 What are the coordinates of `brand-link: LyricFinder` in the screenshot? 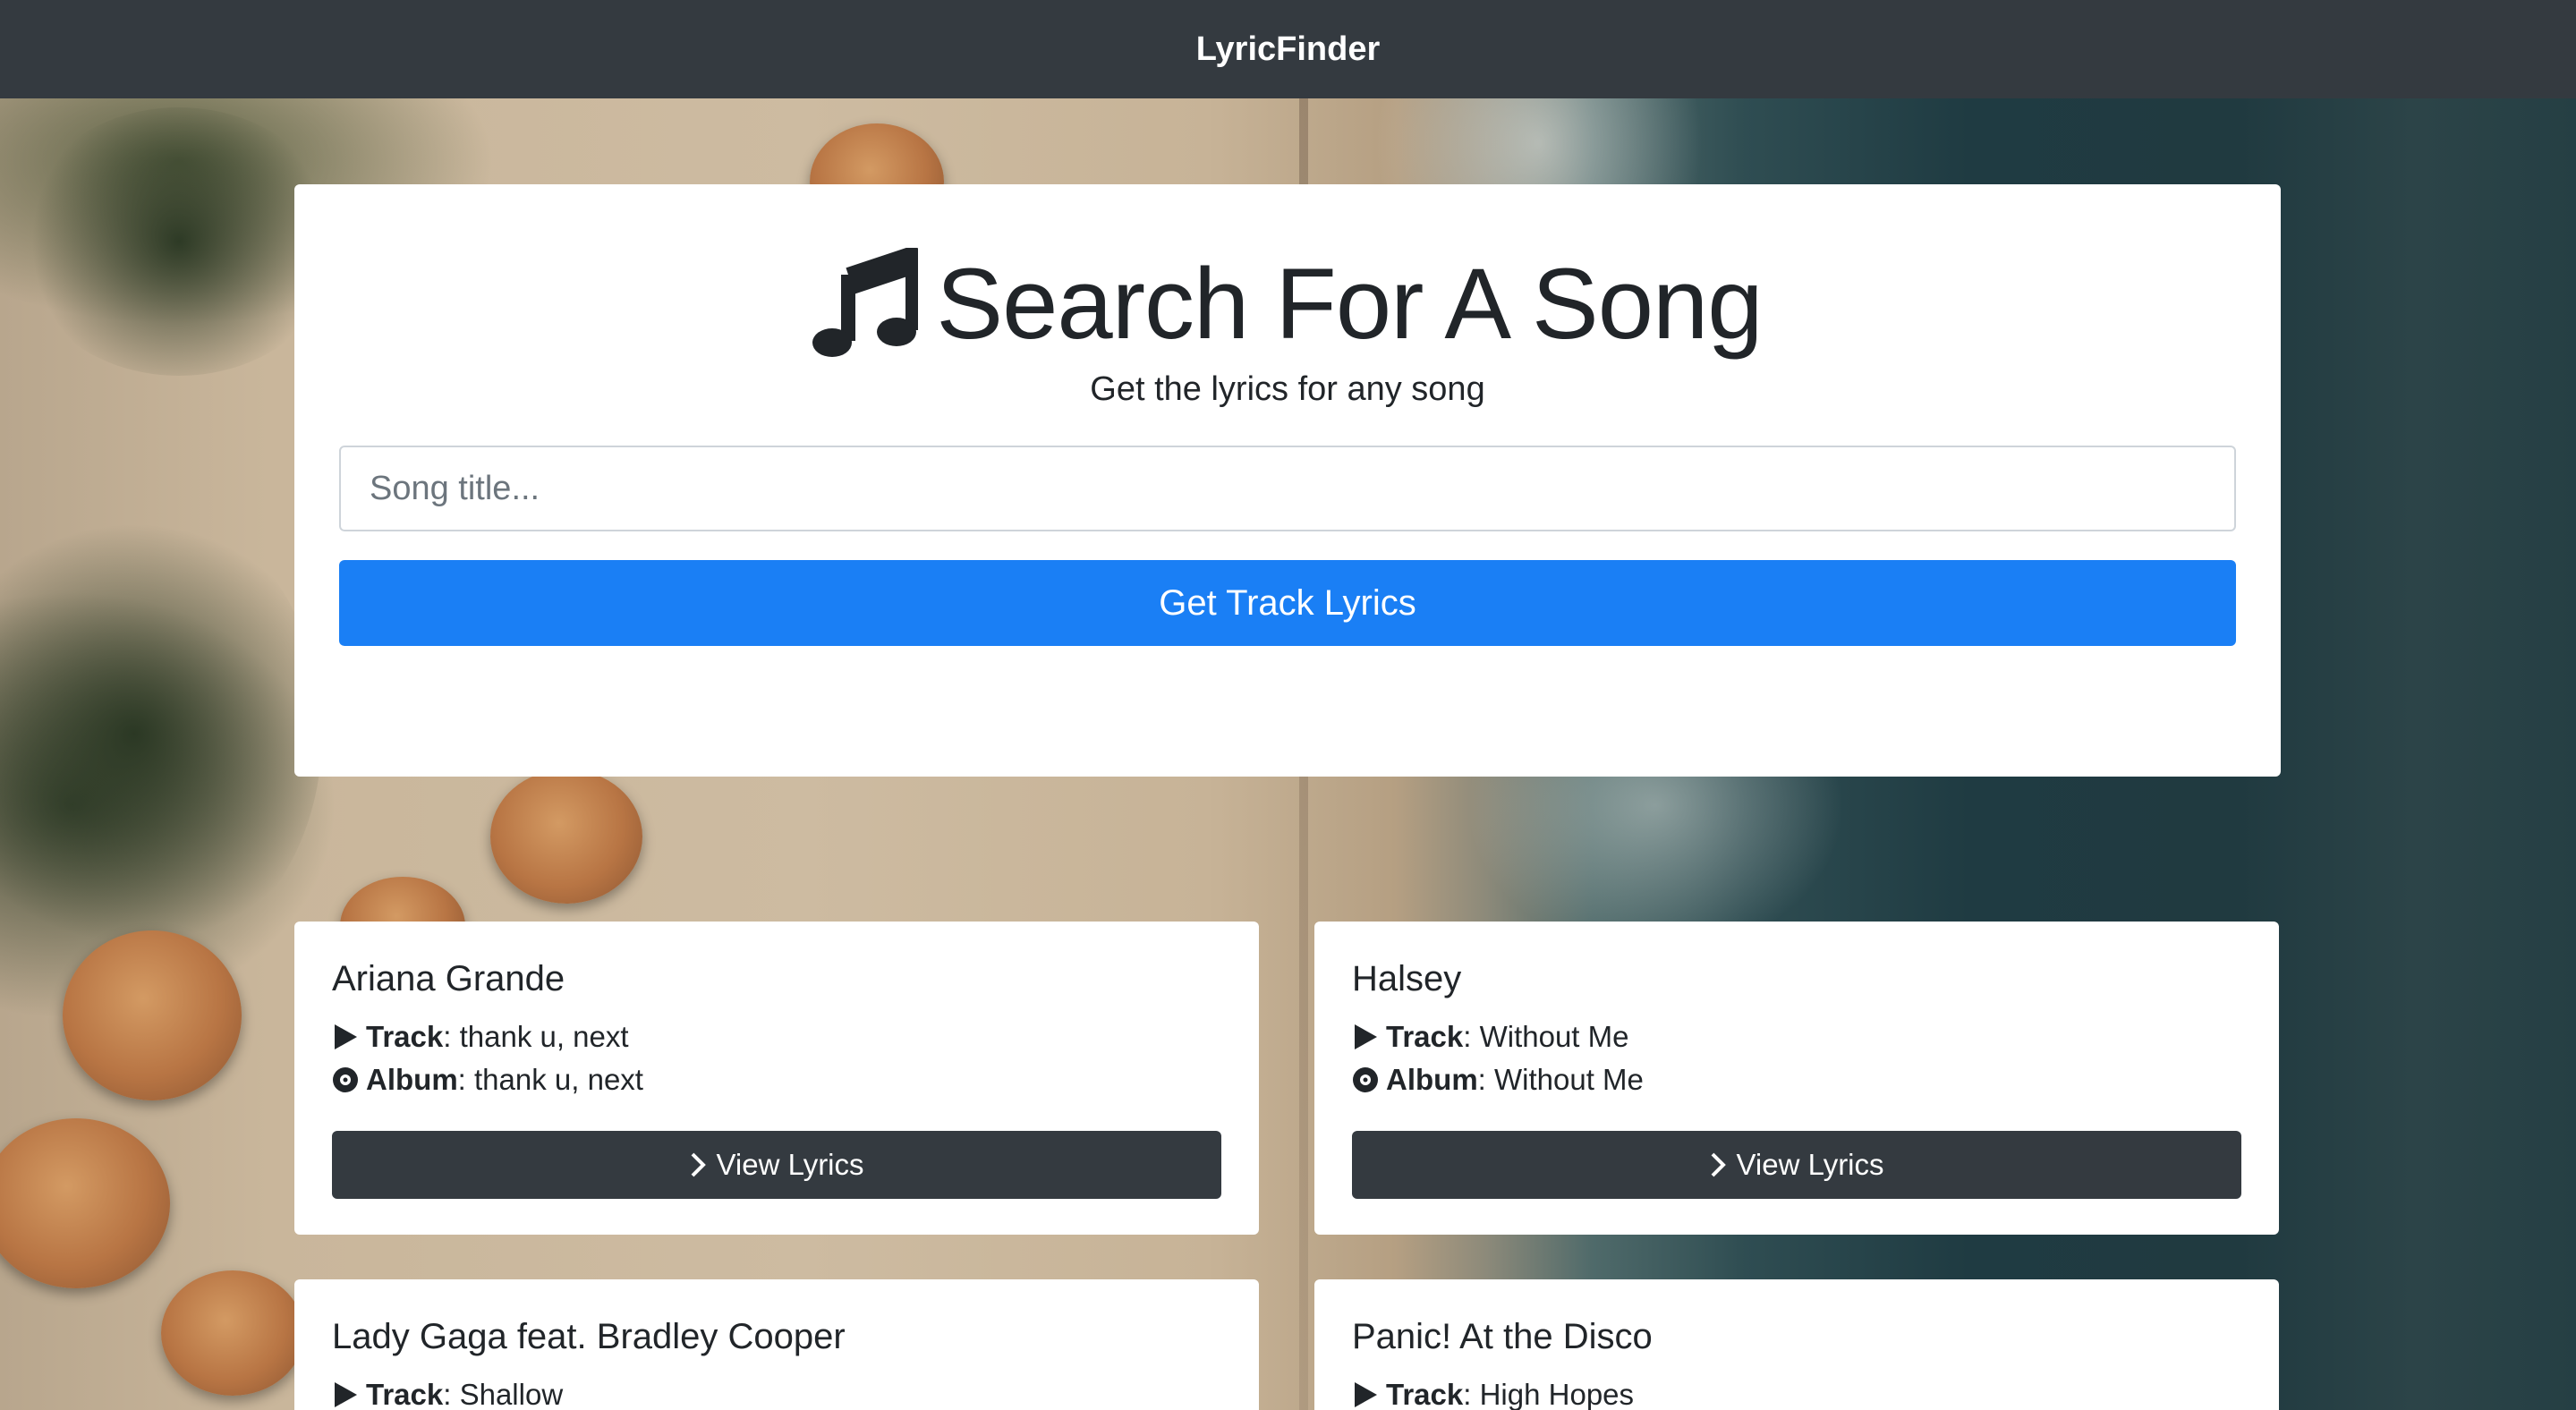 It's located at (1288, 49).